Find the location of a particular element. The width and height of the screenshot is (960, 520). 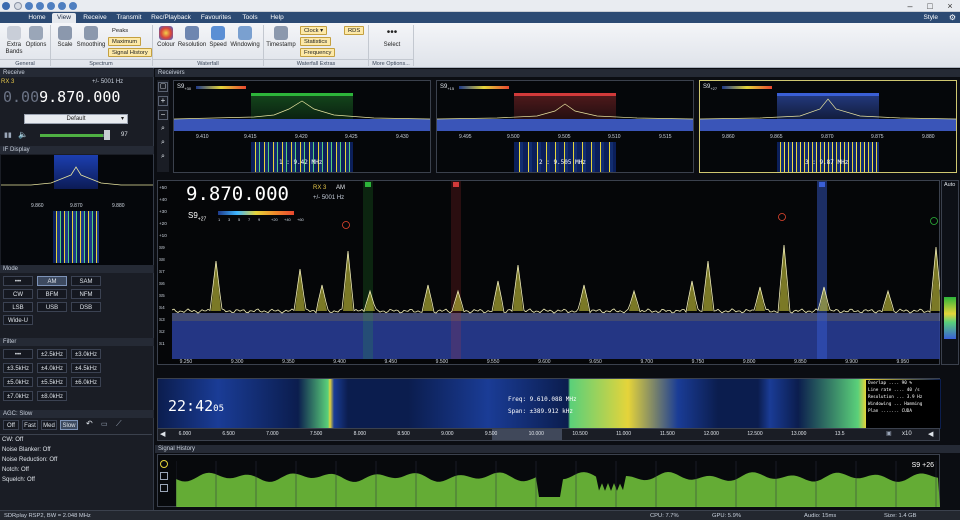

filter-button: ±5.5kHz is located at coordinates (52, 382).